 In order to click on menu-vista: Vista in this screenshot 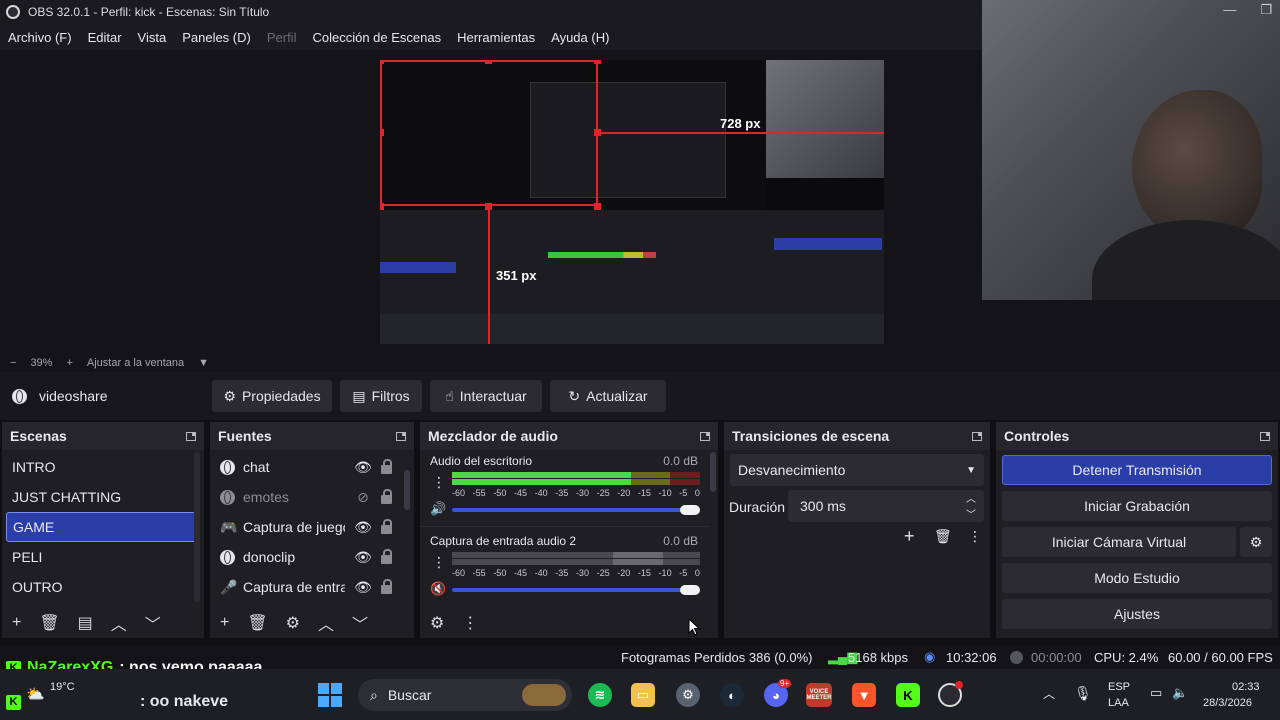, I will do `click(152, 37)`.